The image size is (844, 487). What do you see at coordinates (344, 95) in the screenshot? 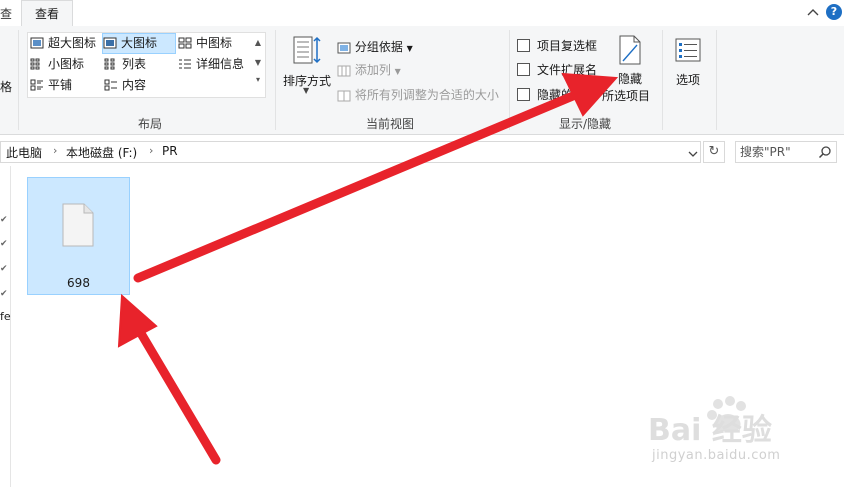
I see `fit-columns-icon` at bounding box center [344, 95].